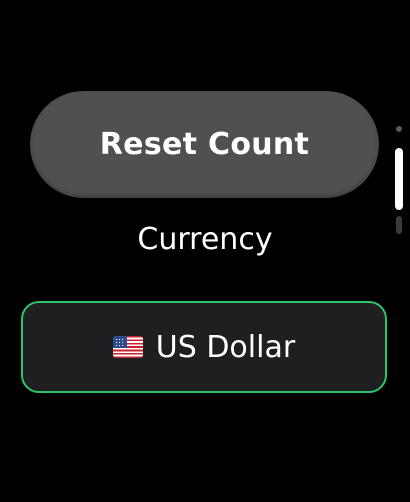  I want to click on us-flag-icon, so click(127, 347).